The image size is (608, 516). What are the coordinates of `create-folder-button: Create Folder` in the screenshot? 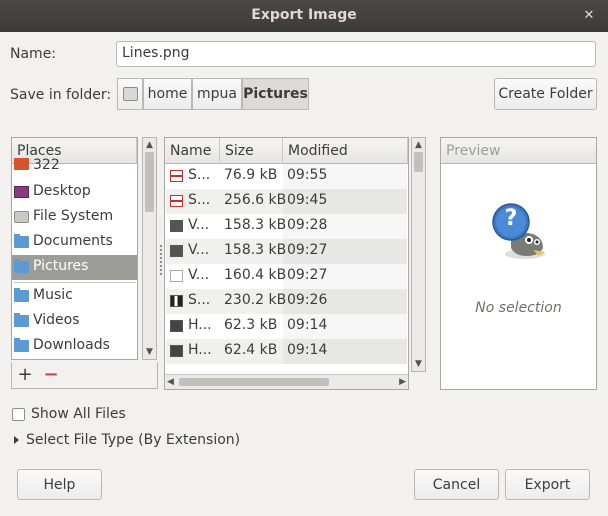 It's located at (545, 94).